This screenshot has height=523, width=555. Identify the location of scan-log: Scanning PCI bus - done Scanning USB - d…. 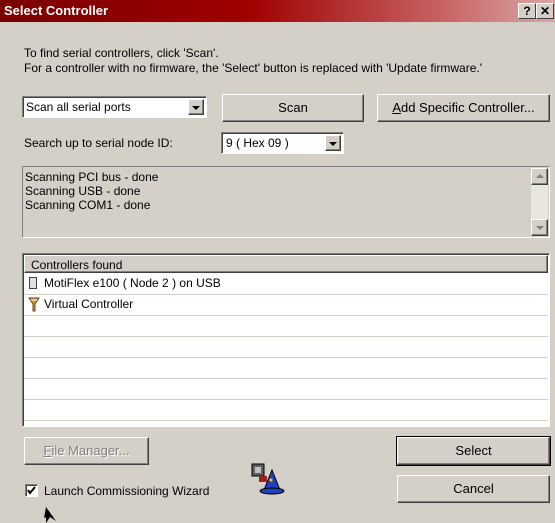
(286, 202).